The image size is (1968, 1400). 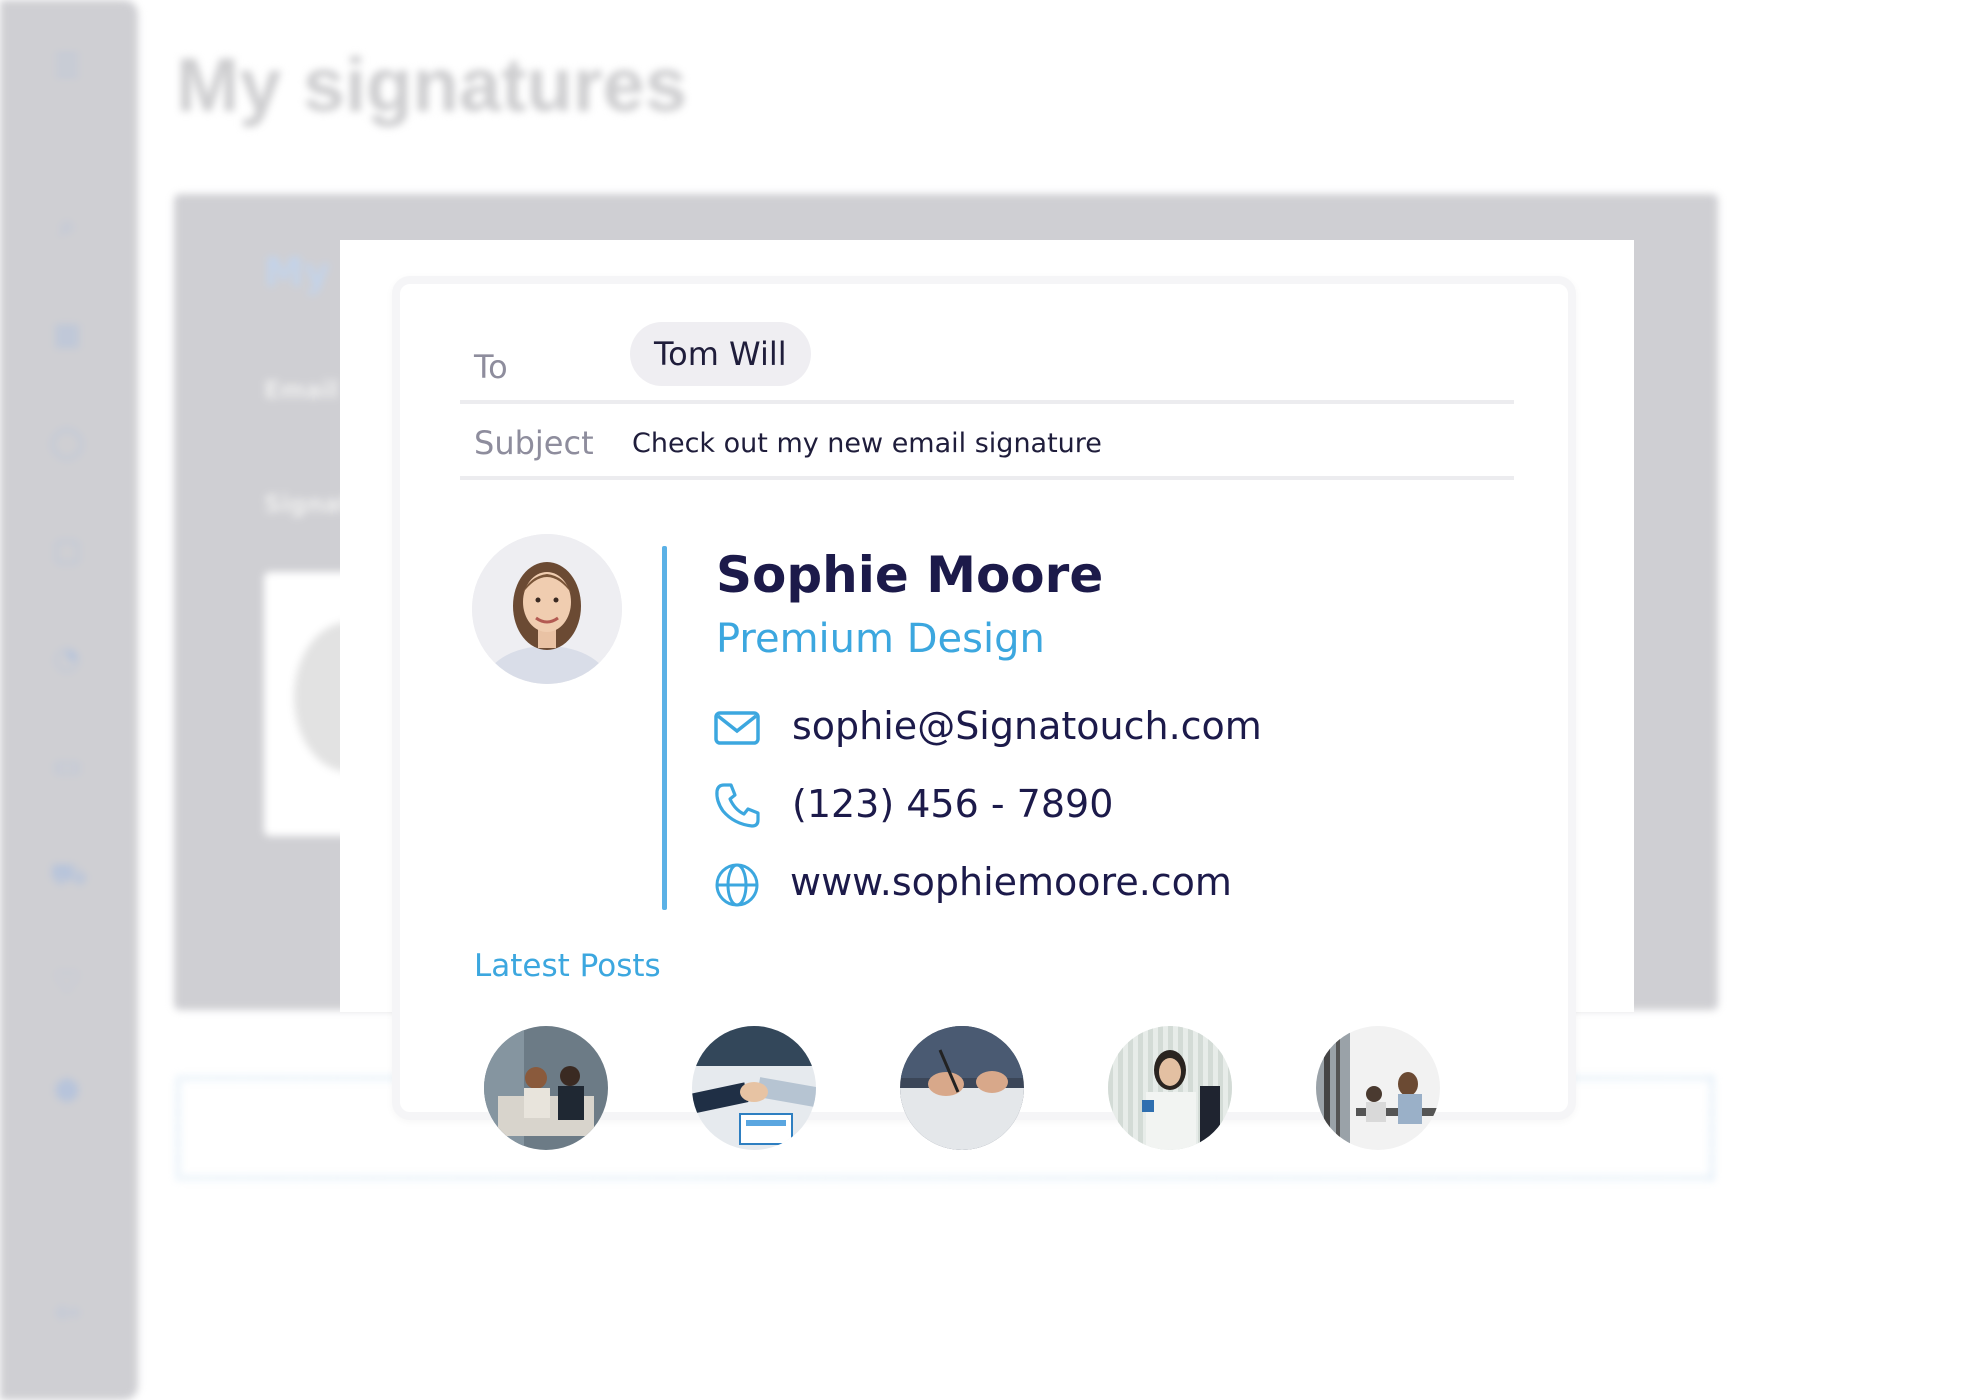 What do you see at coordinates (67, 443) in the screenshot?
I see `user-icon: ◯` at bounding box center [67, 443].